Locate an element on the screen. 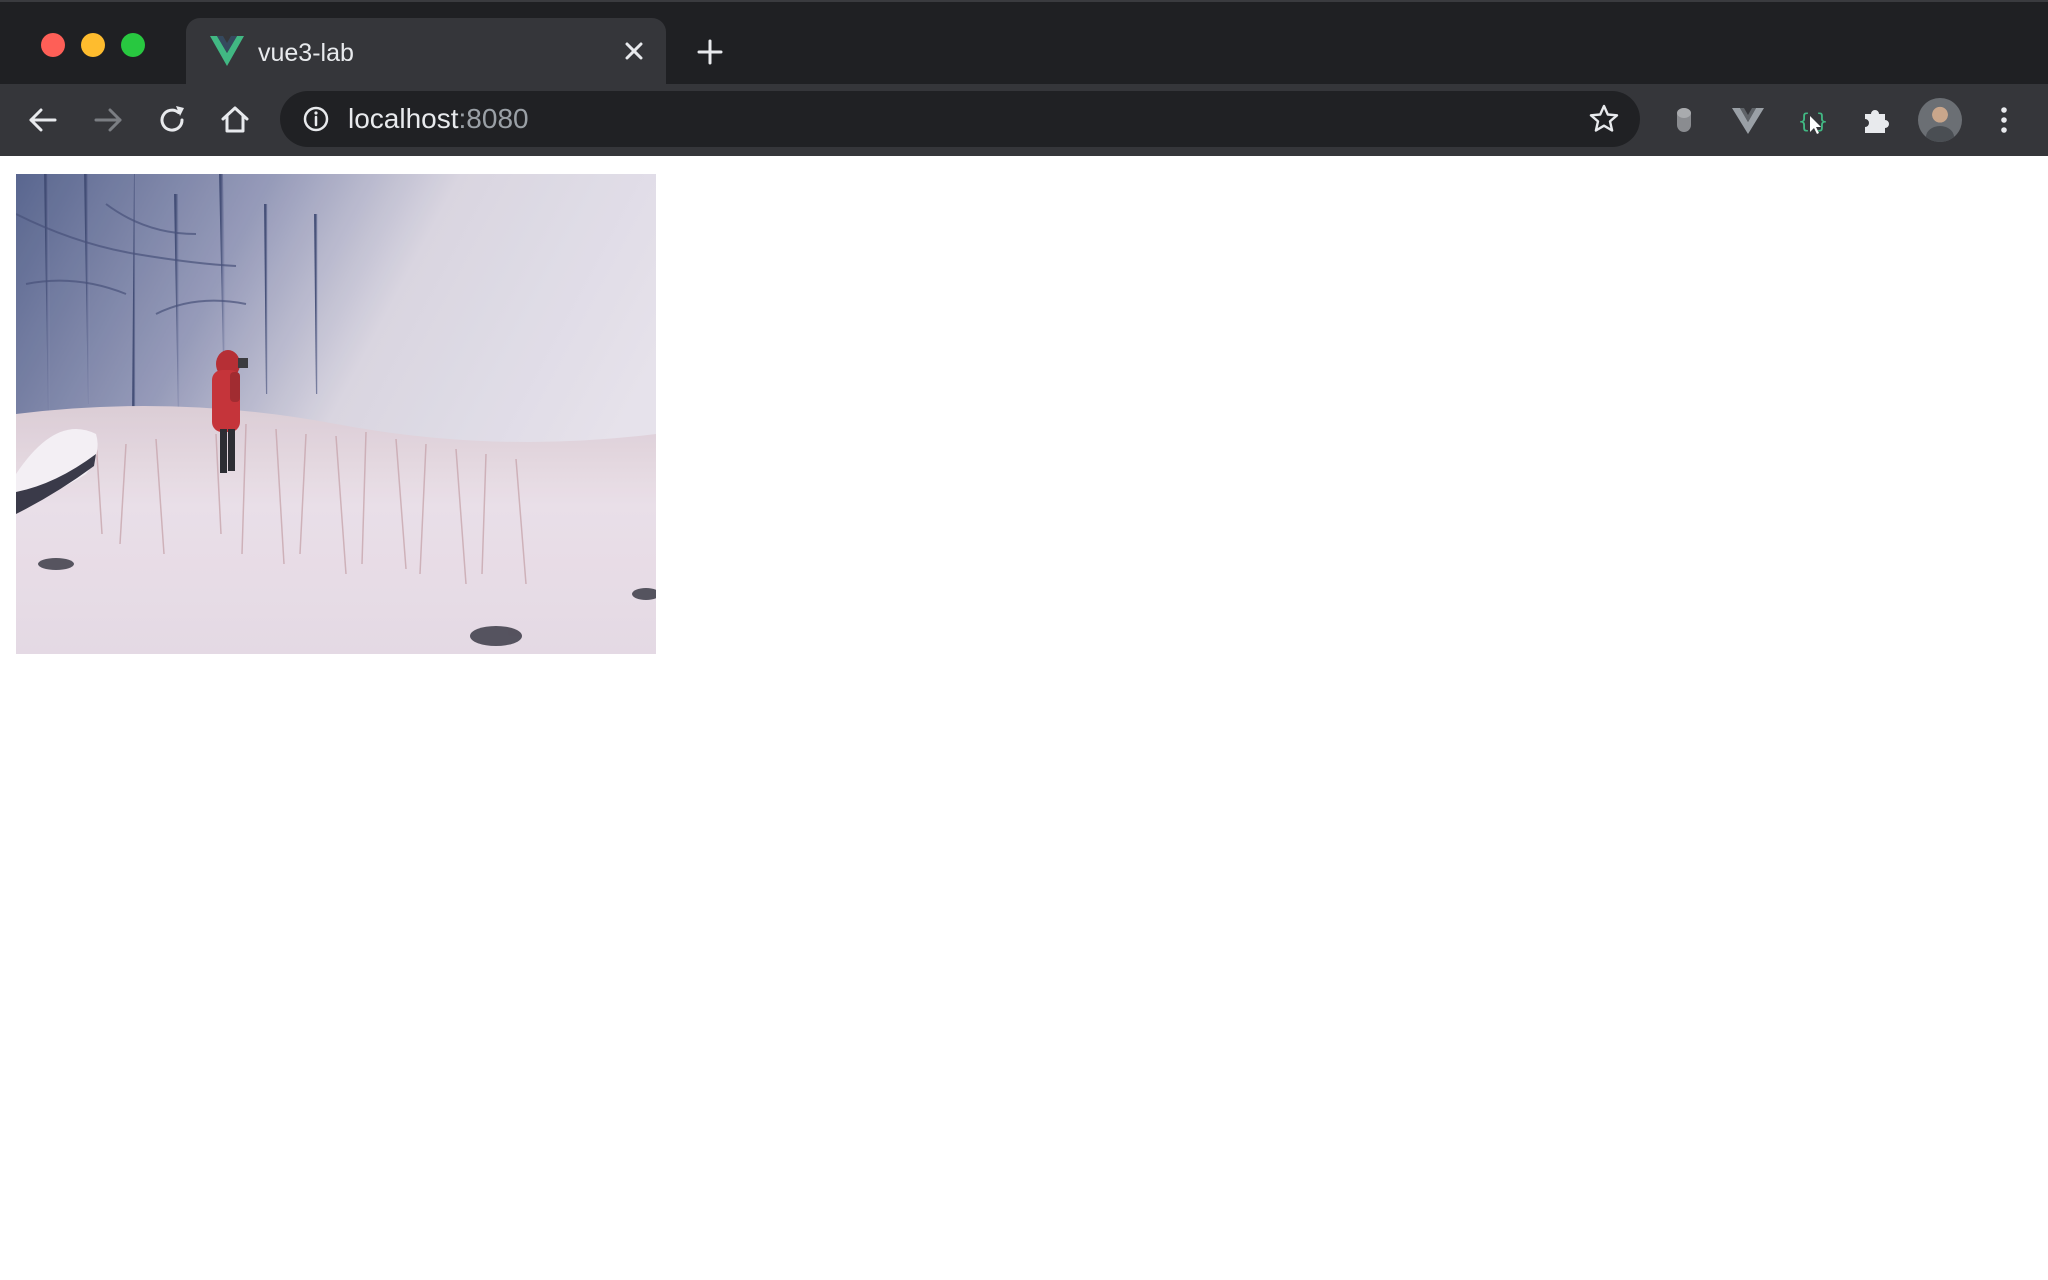  puzzle-icon is located at coordinates (1876, 120).